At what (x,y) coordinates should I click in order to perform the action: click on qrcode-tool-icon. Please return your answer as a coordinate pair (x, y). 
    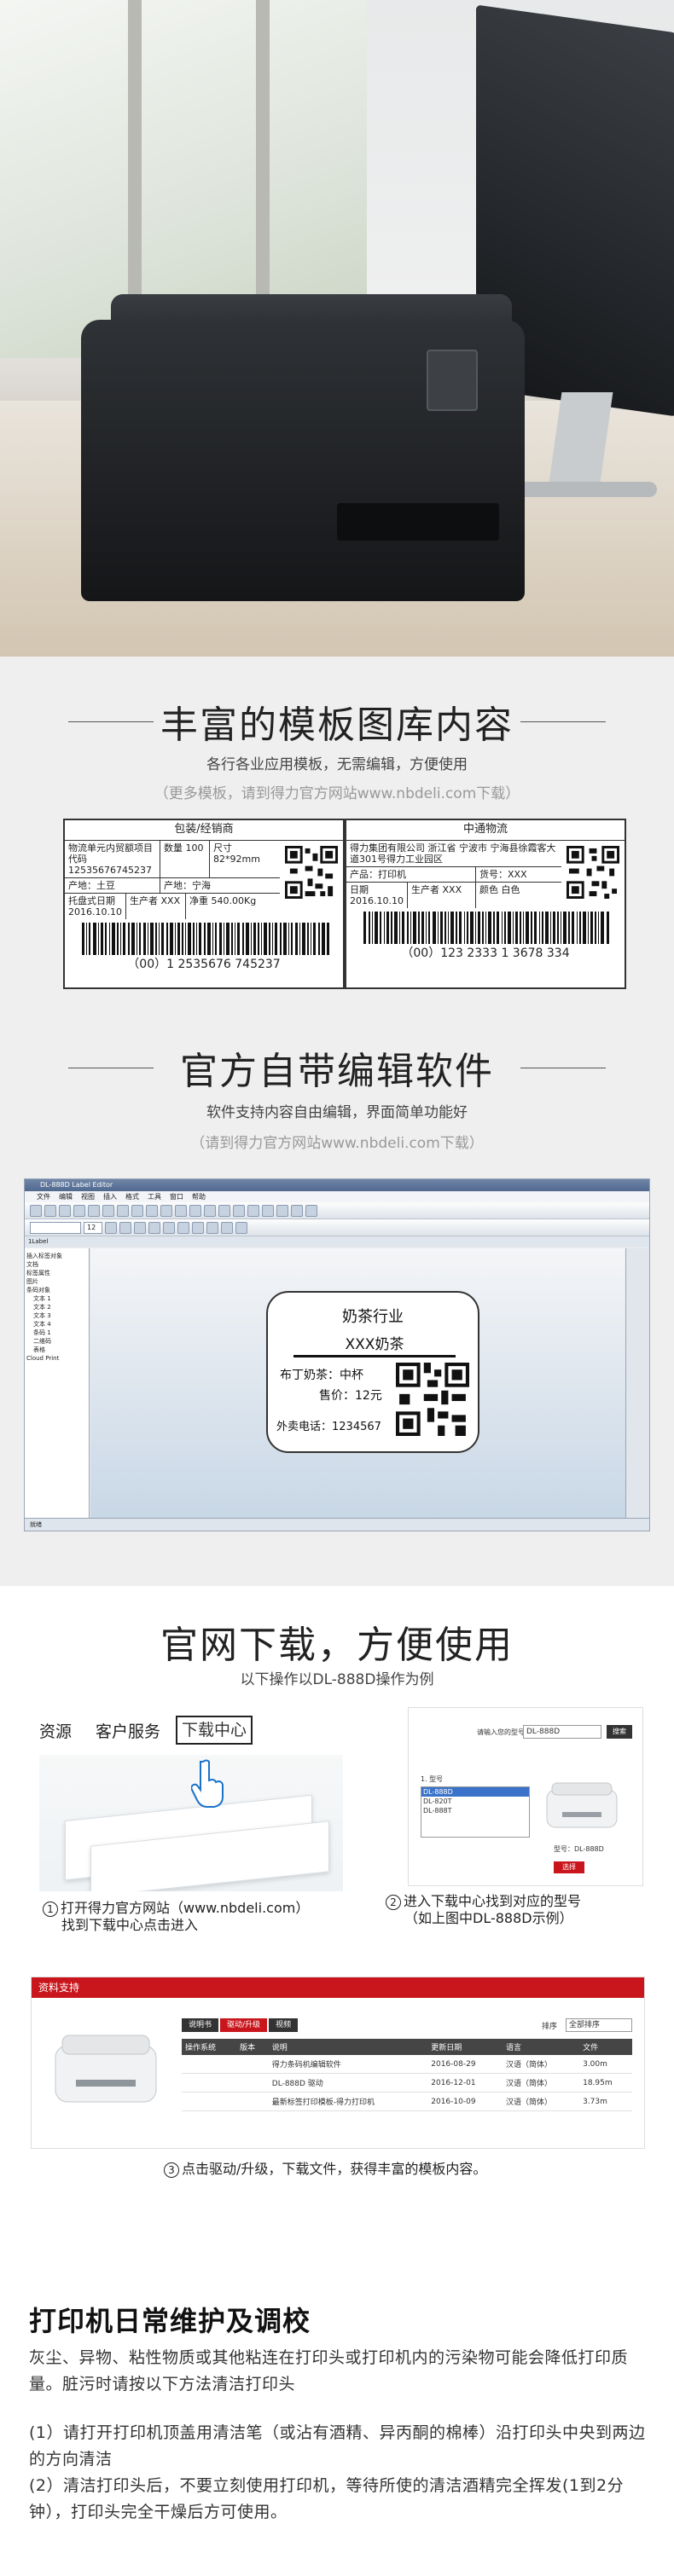
    Looking at the image, I should click on (210, 1210).